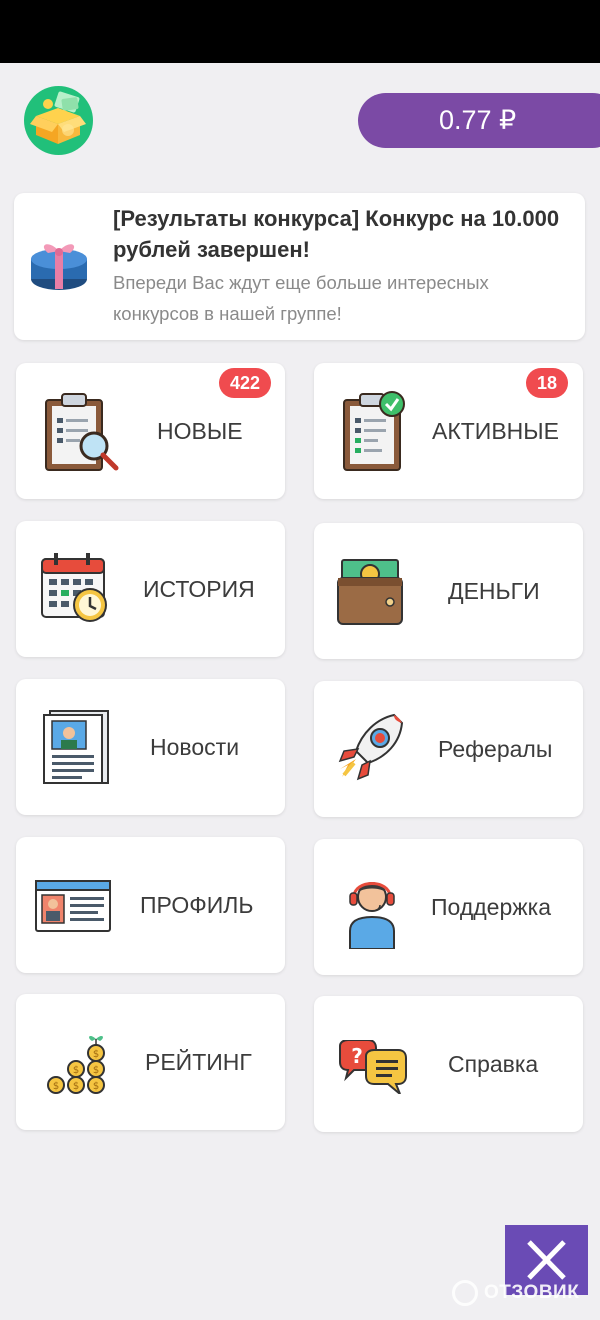  I want to click on tile-support: Поддержка, so click(448, 907).